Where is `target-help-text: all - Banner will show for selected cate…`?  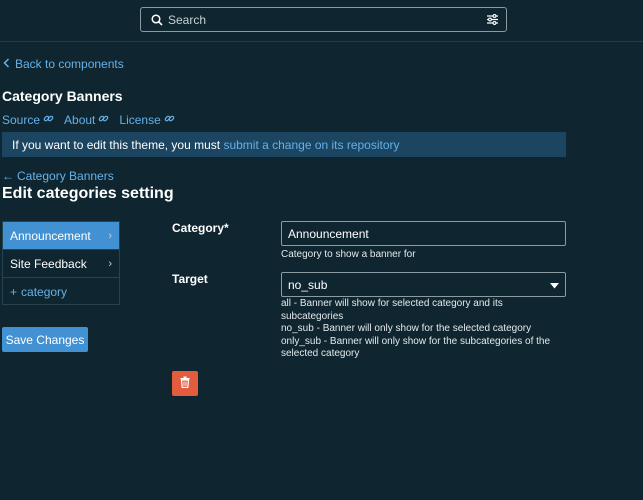 target-help-text: all - Banner will show for selected cate… is located at coordinates (423, 329).